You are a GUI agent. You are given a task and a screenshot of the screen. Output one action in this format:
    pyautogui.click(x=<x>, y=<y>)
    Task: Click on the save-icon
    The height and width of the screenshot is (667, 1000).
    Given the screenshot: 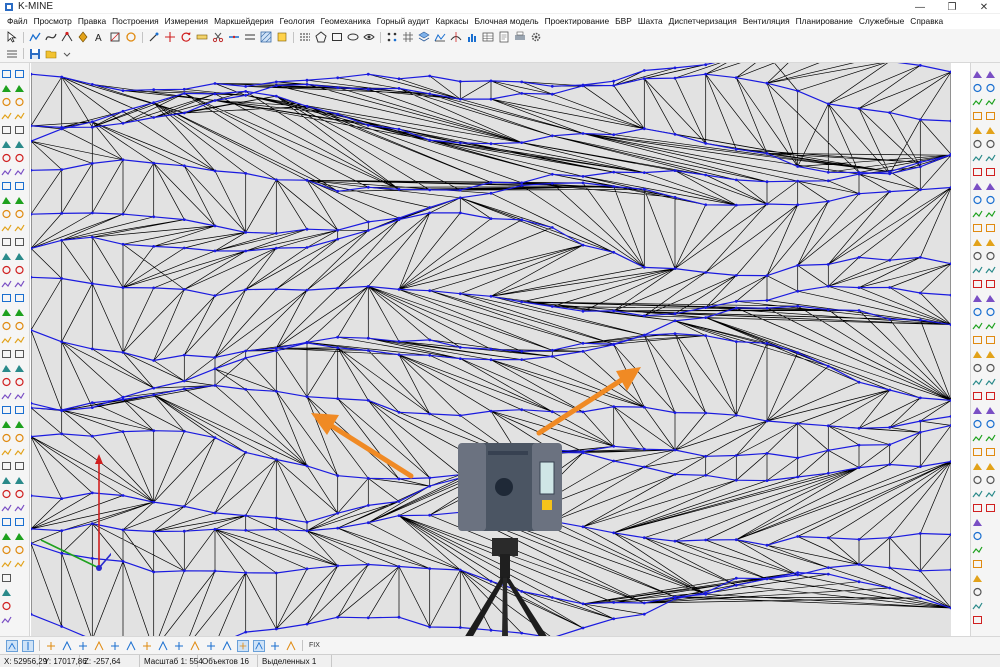 What is the action you would take?
    pyautogui.click(x=35, y=54)
    